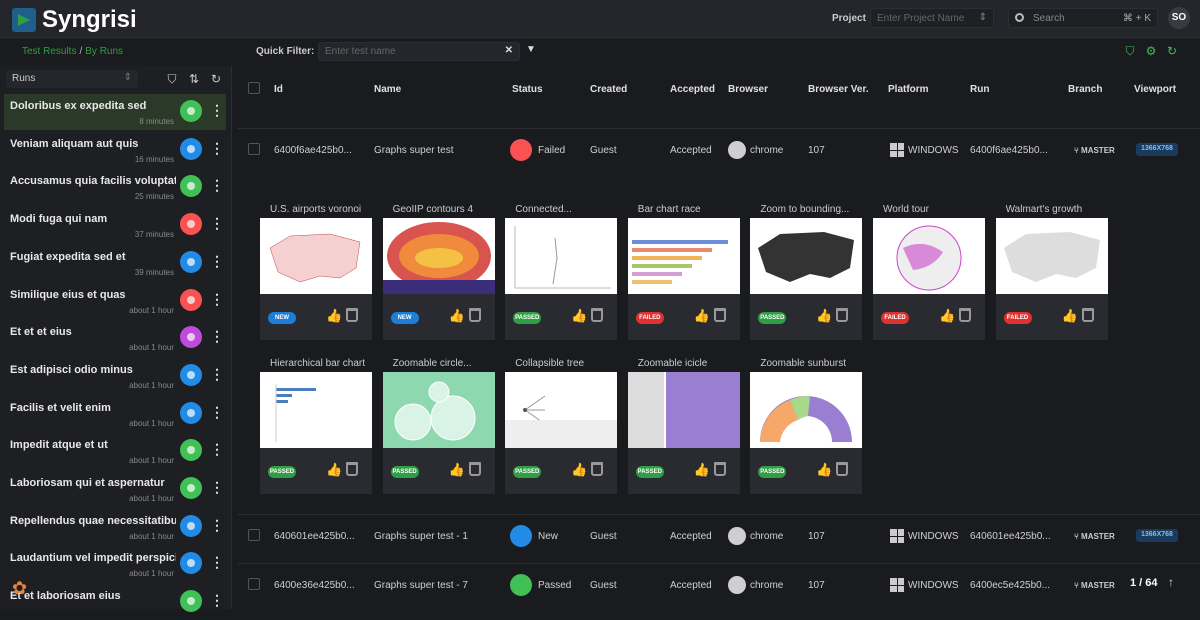 The height and width of the screenshot is (620, 1200). Describe the element at coordinates (19, 588) in the screenshot. I see `flower-icon: ✿` at that location.